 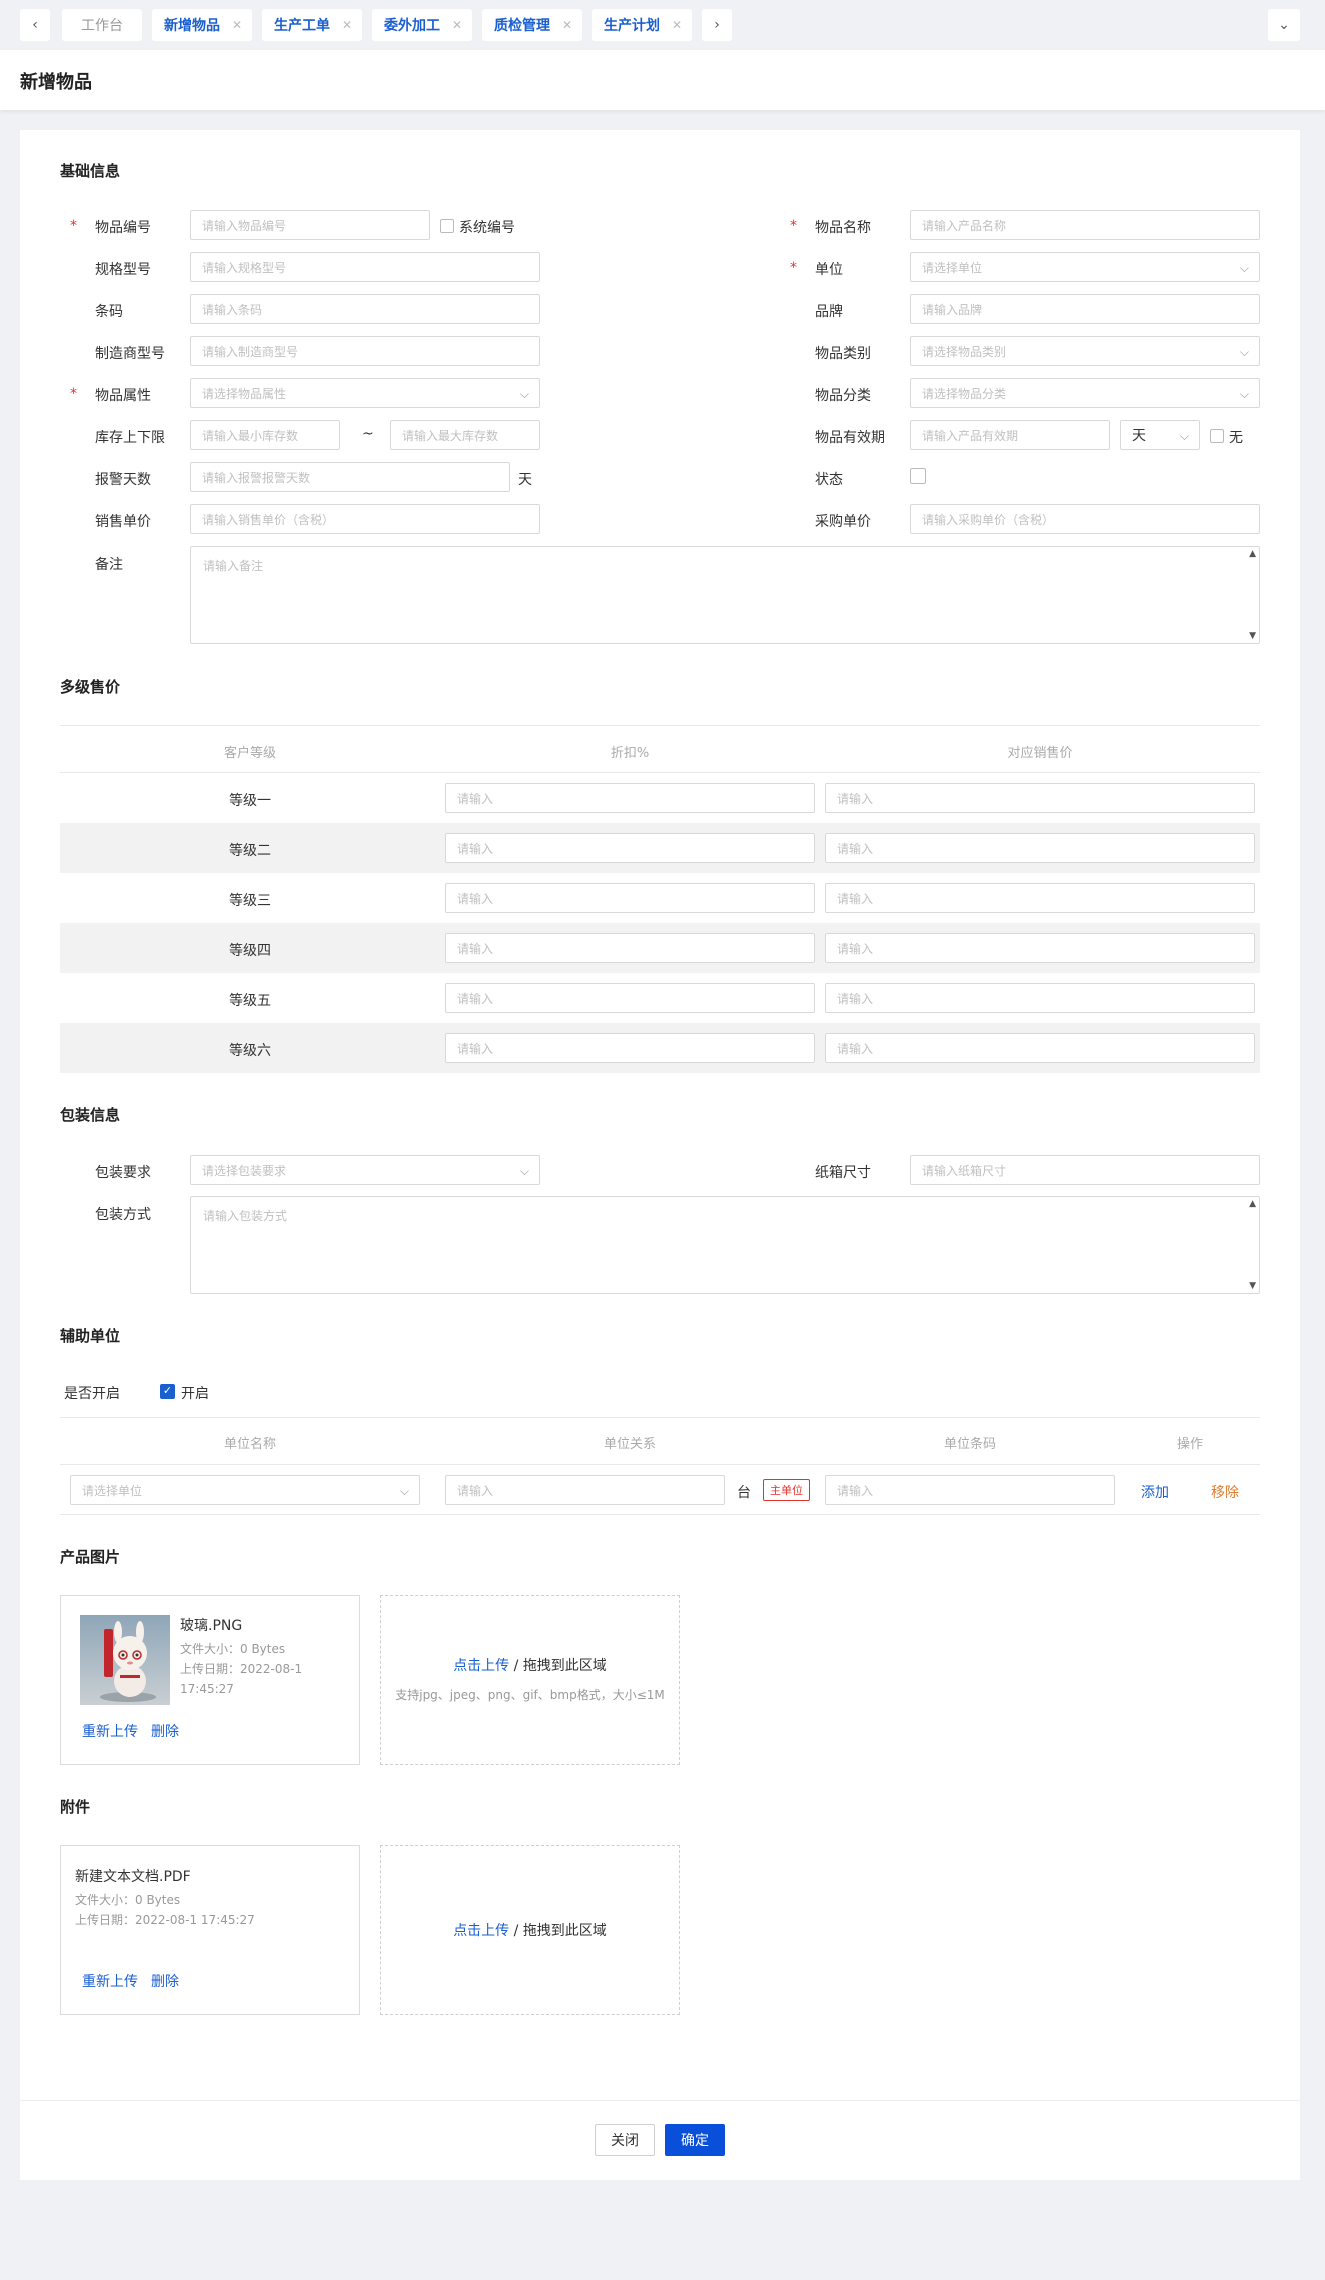 What do you see at coordinates (365, 393) in the screenshot?
I see `attribute-select: 请选择物品属性 ⌵` at bounding box center [365, 393].